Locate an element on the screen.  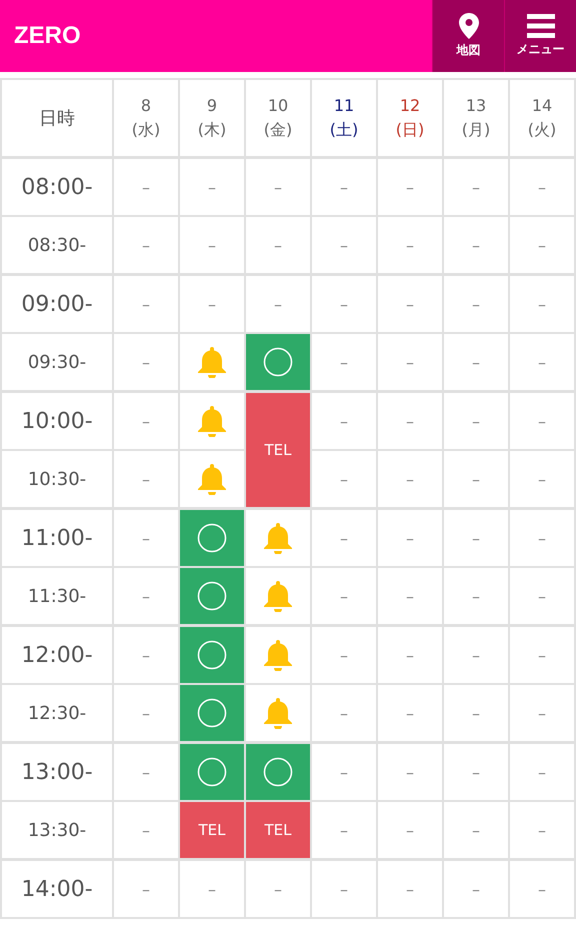
map-pin-icon is located at coordinates (468, 26).